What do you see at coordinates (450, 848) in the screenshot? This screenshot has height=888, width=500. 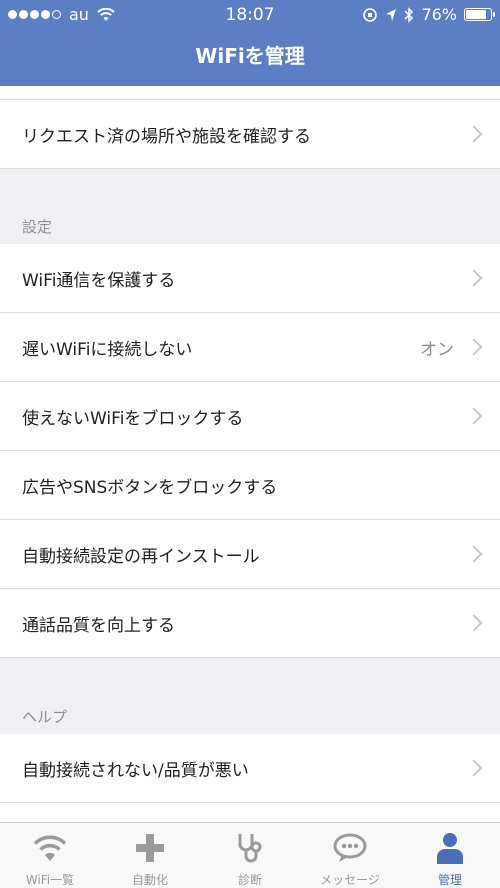 I see `person-icon` at bounding box center [450, 848].